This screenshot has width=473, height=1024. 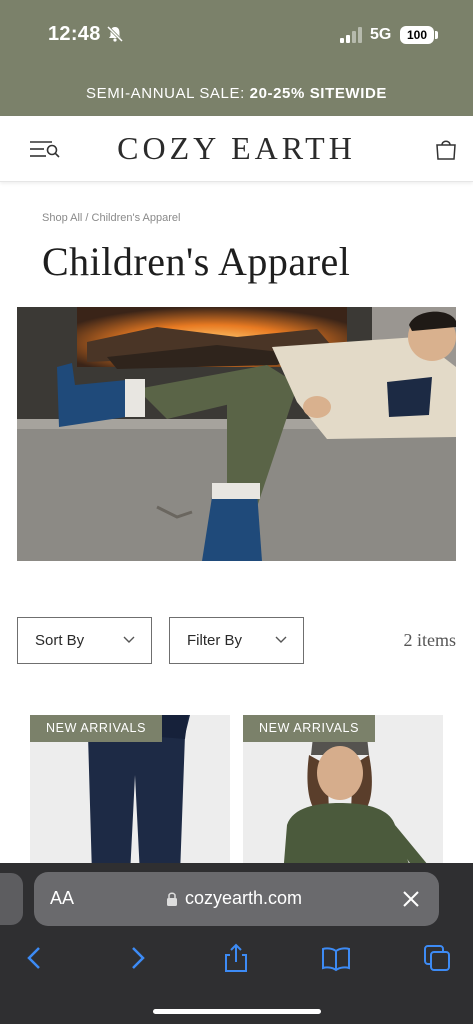 I want to click on status-bar: 12:48 5G 100, so click(x=236, y=36).